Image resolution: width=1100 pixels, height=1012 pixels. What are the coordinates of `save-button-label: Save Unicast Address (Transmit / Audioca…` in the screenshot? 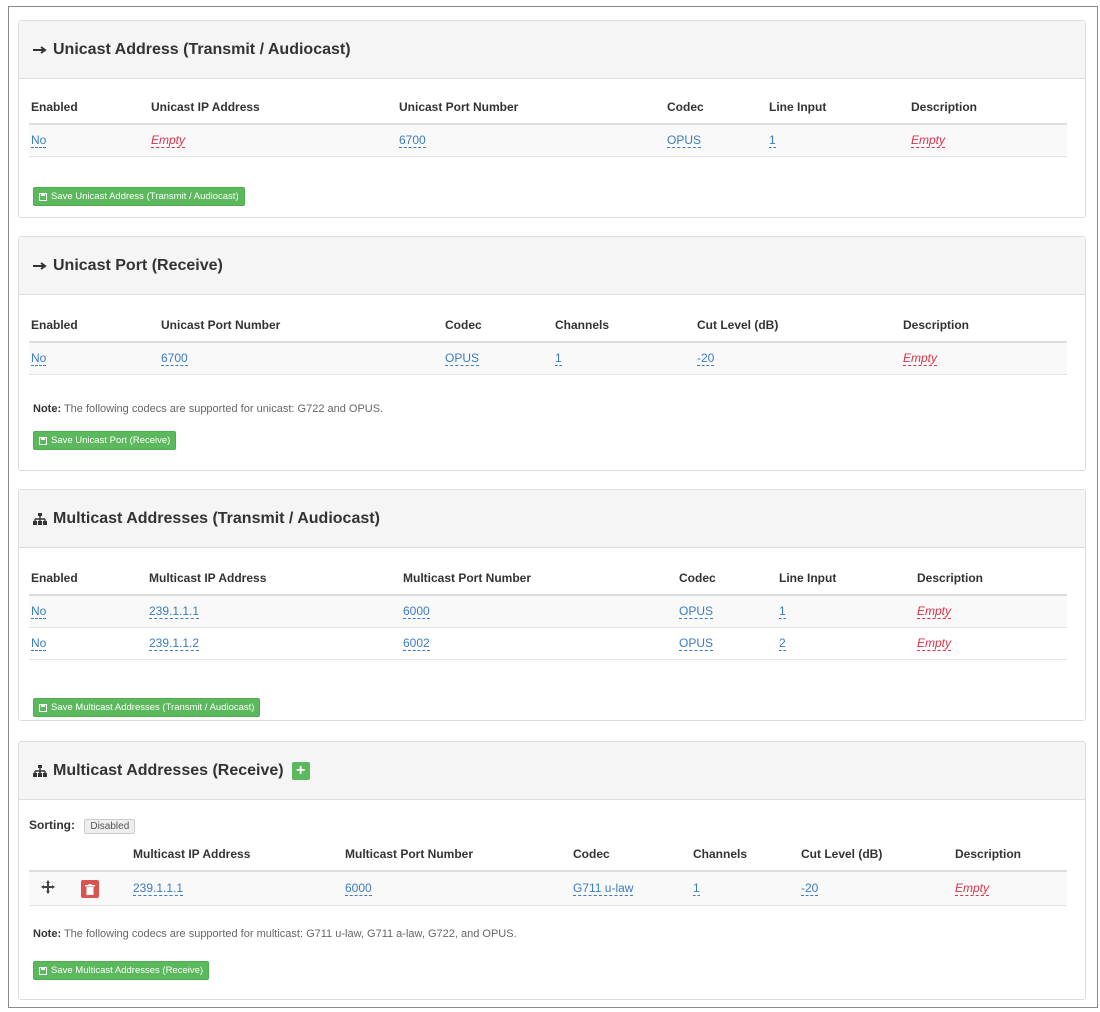 It's located at (145, 196).